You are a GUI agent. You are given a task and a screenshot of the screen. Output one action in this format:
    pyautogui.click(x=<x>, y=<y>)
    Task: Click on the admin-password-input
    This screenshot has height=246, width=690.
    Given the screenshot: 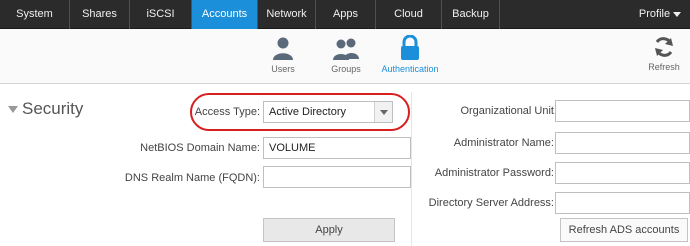 What is the action you would take?
    pyautogui.click(x=622, y=173)
    